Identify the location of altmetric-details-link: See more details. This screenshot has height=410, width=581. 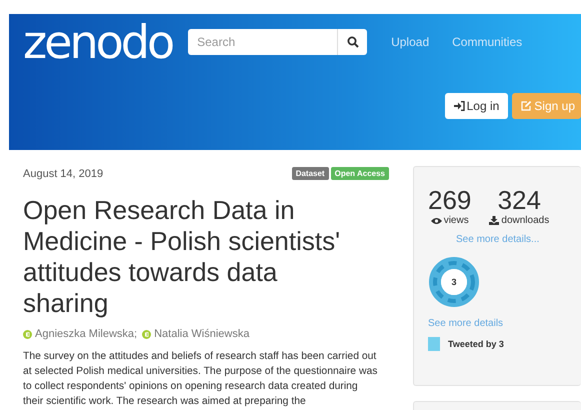
(504, 323).